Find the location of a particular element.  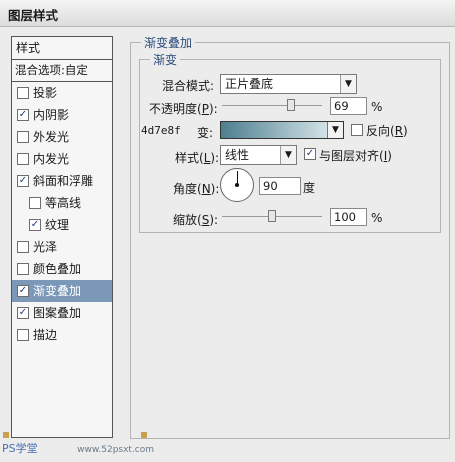

gradient-label: 变: is located at coordinates (205, 133).